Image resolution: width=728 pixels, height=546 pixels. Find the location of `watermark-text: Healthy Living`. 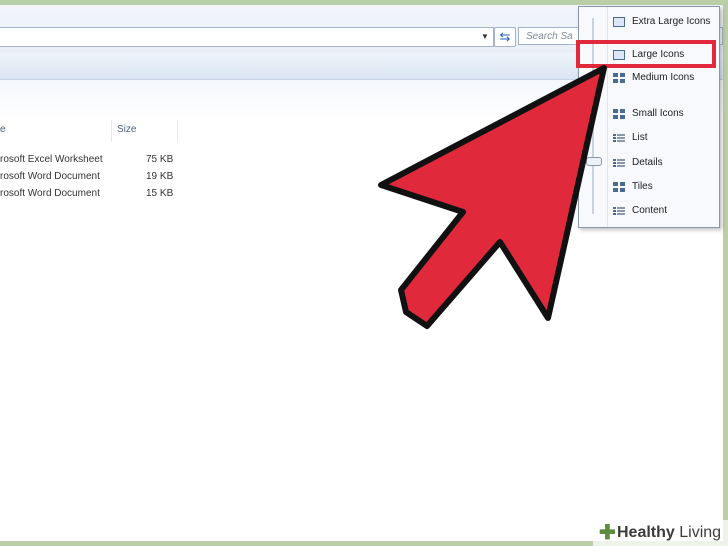

watermark-text: Healthy Living is located at coordinates (669, 532).